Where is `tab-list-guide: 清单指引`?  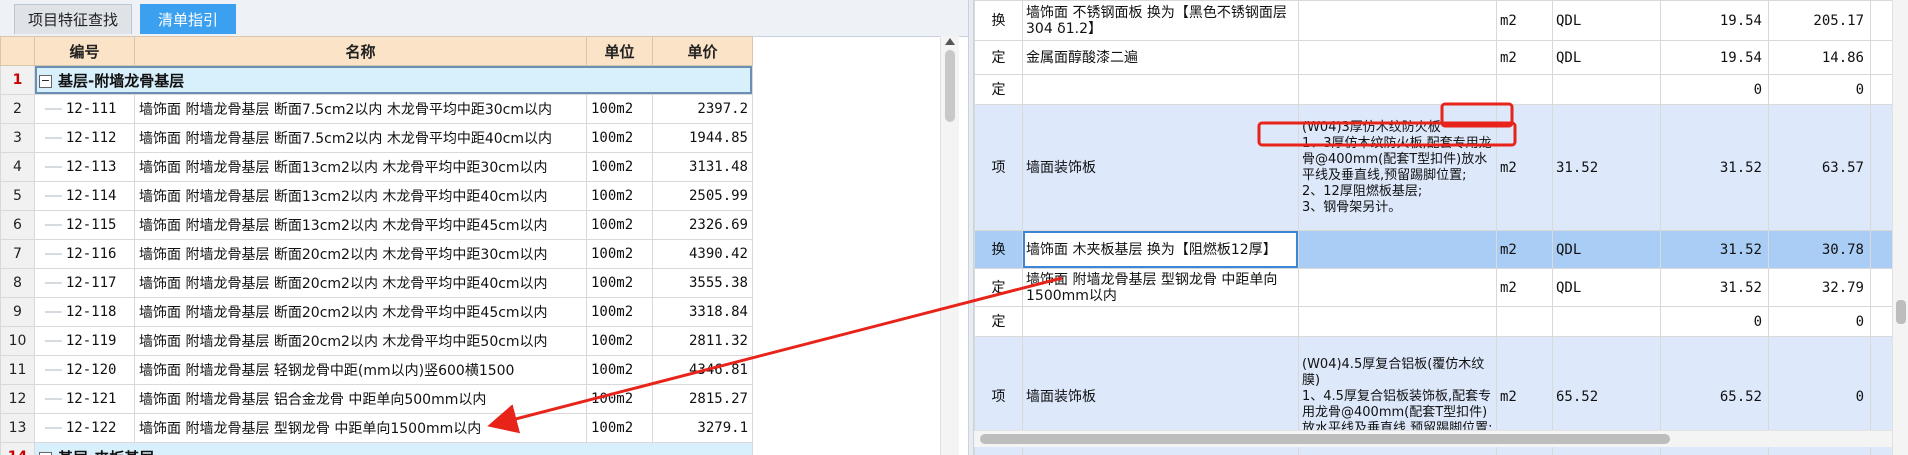 tab-list-guide: 清单指引 is located at coordinates (188, 19).